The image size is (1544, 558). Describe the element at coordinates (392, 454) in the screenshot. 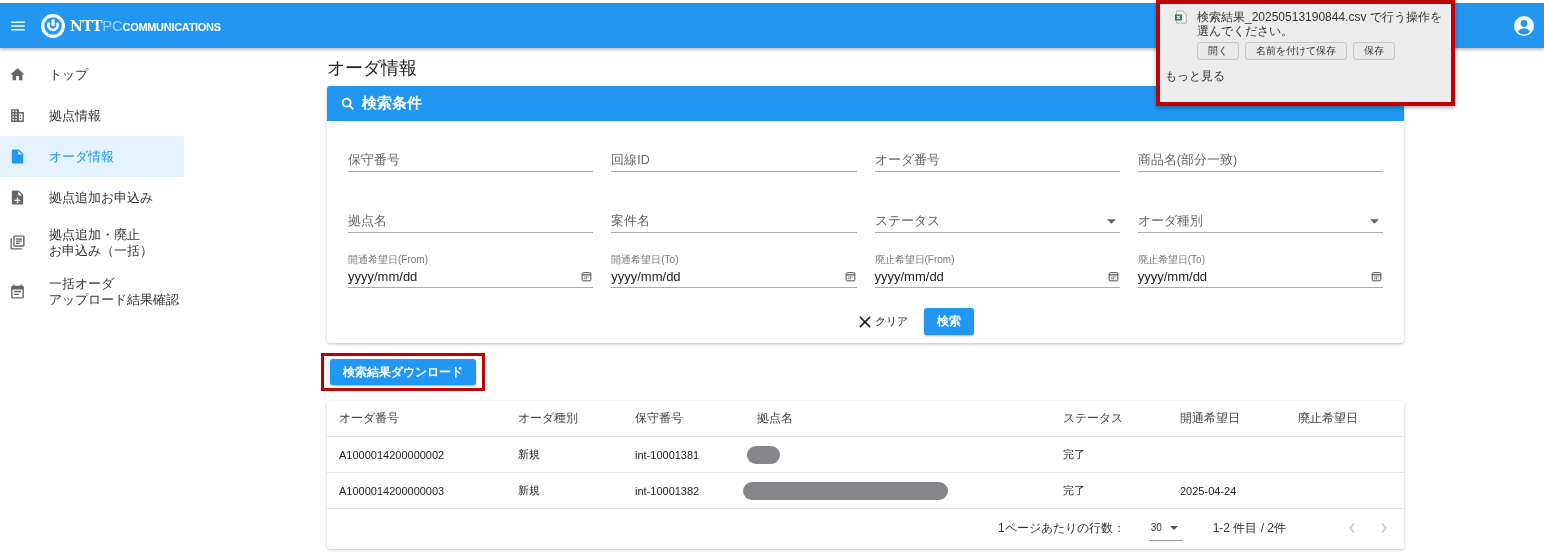

I see `table-cell-text: A1000014200000002` at that location.